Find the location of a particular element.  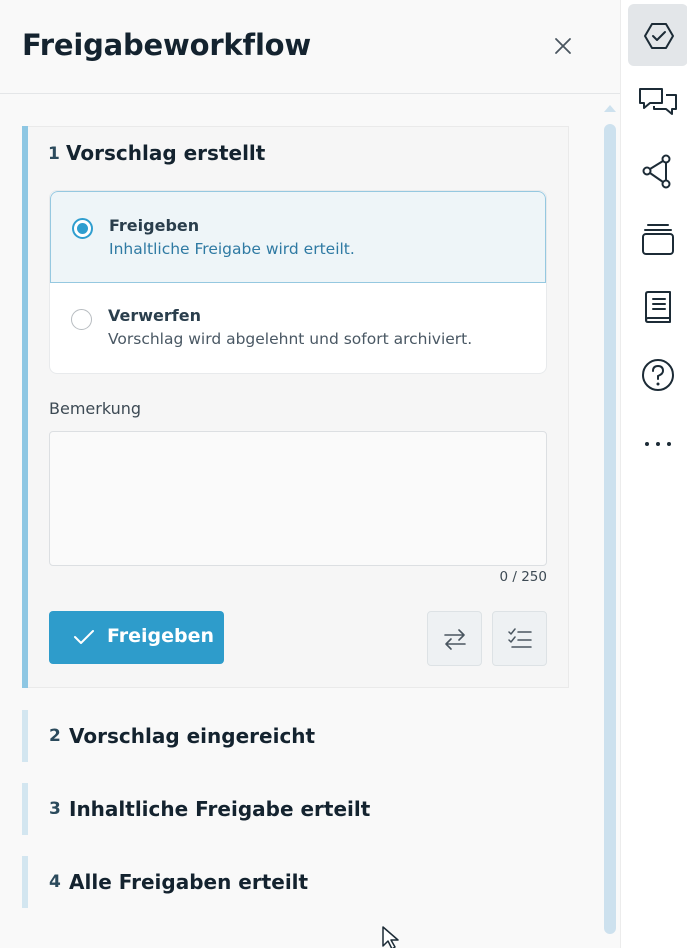

step-2-title: Vorschlag eingereicht is located at coordinates (192, 736).